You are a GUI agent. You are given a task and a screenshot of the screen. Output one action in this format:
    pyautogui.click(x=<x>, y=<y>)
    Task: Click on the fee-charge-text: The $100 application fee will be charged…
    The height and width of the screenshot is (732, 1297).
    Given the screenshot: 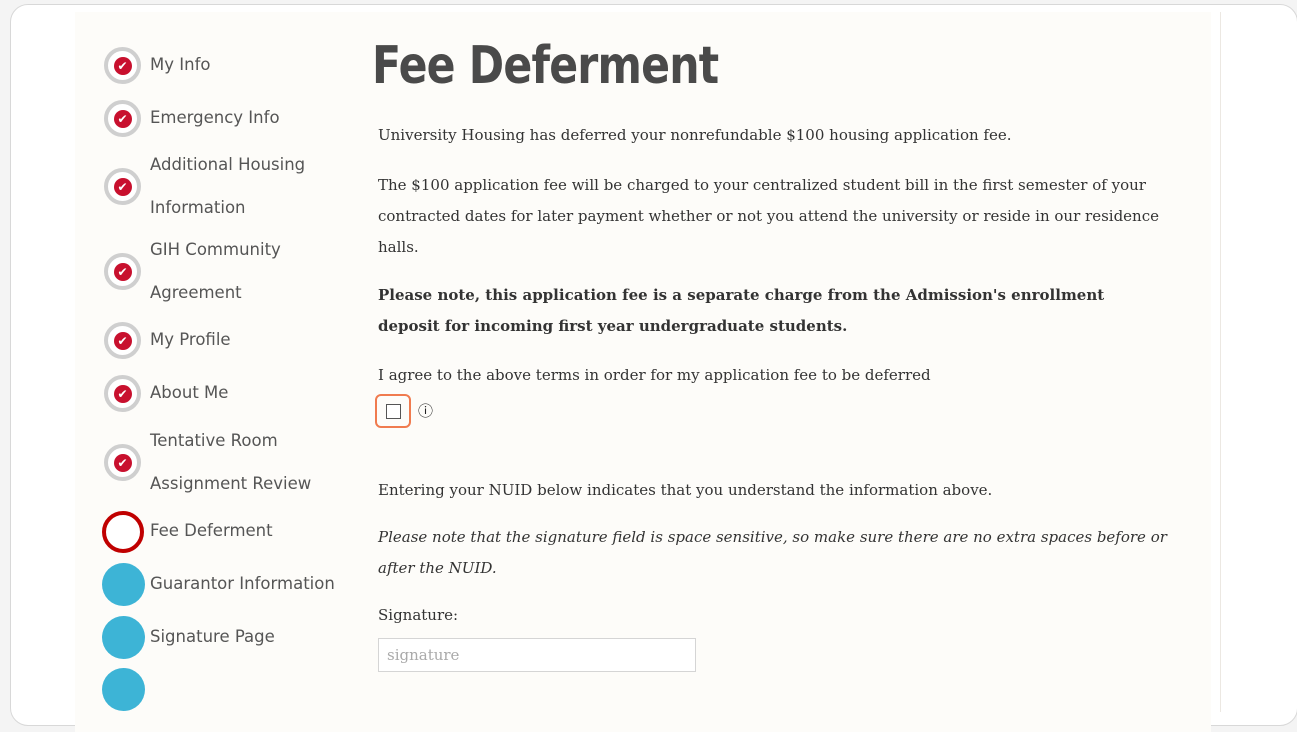 What is the action you would take?
    pyautogui.click(x=768, y=216)
    